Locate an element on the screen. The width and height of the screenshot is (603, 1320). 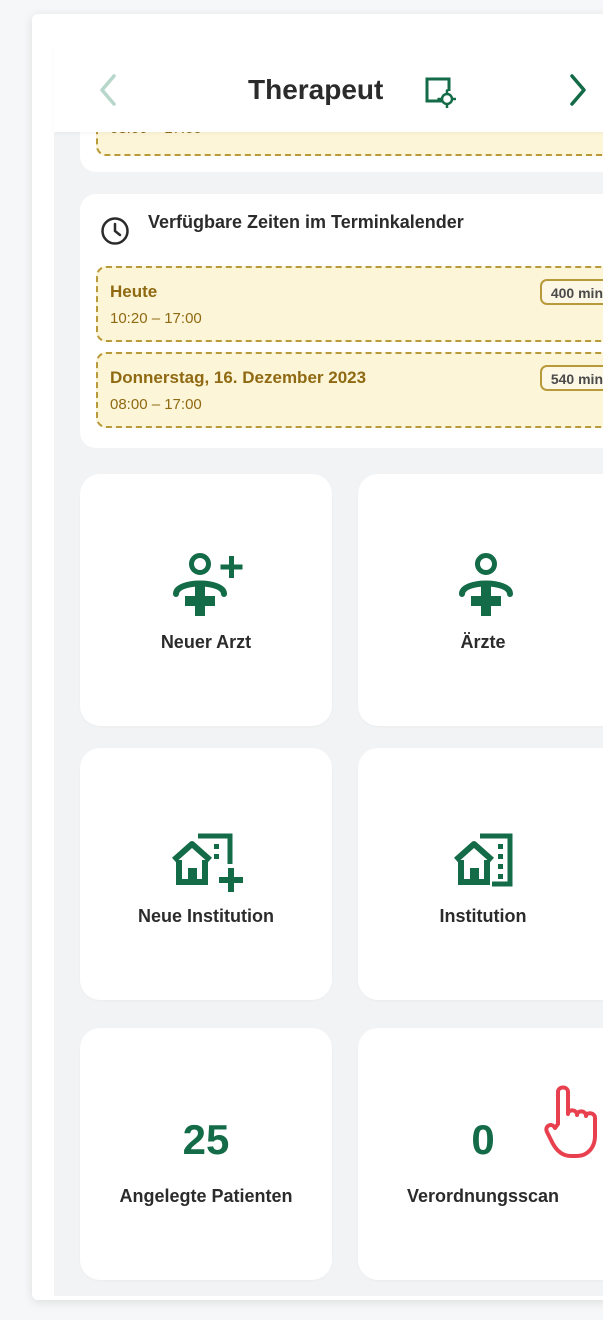
hand-pointer-icon is located at coordinates (570, 1121).